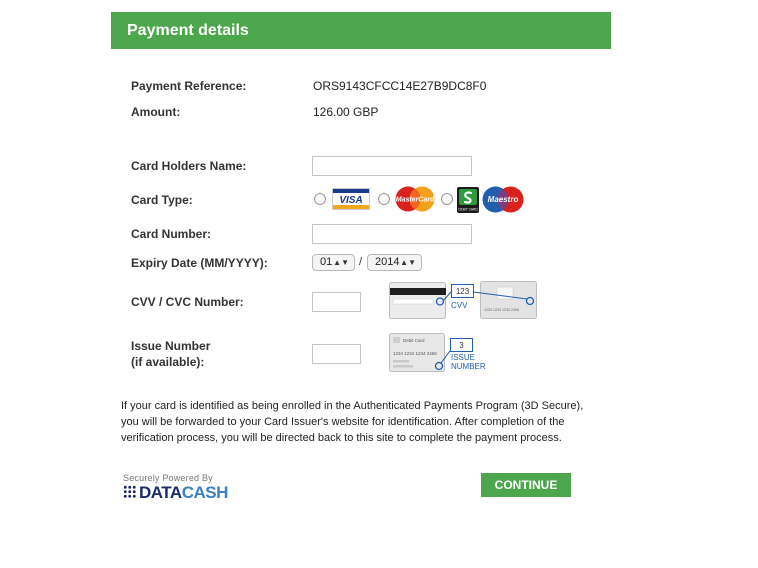 Image resolution: width=758 pixels, height=568 pixels. Describe the element at coordinates (171, 346) in the screenshot. I see `issue-number-label: Issue Number` at that location.